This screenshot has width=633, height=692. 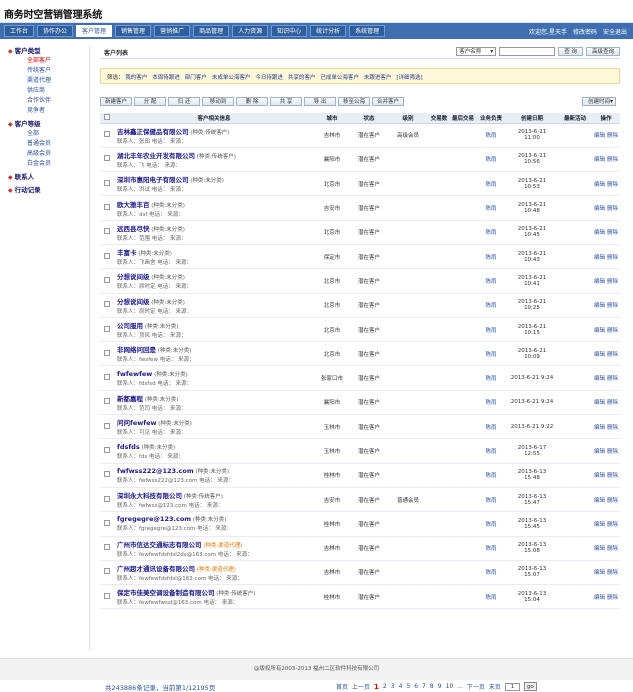 What do you see at coordinates (133, 31) in the screenshot?
I see `nav-tab: 销售管理` at bounding box center [133, 31].